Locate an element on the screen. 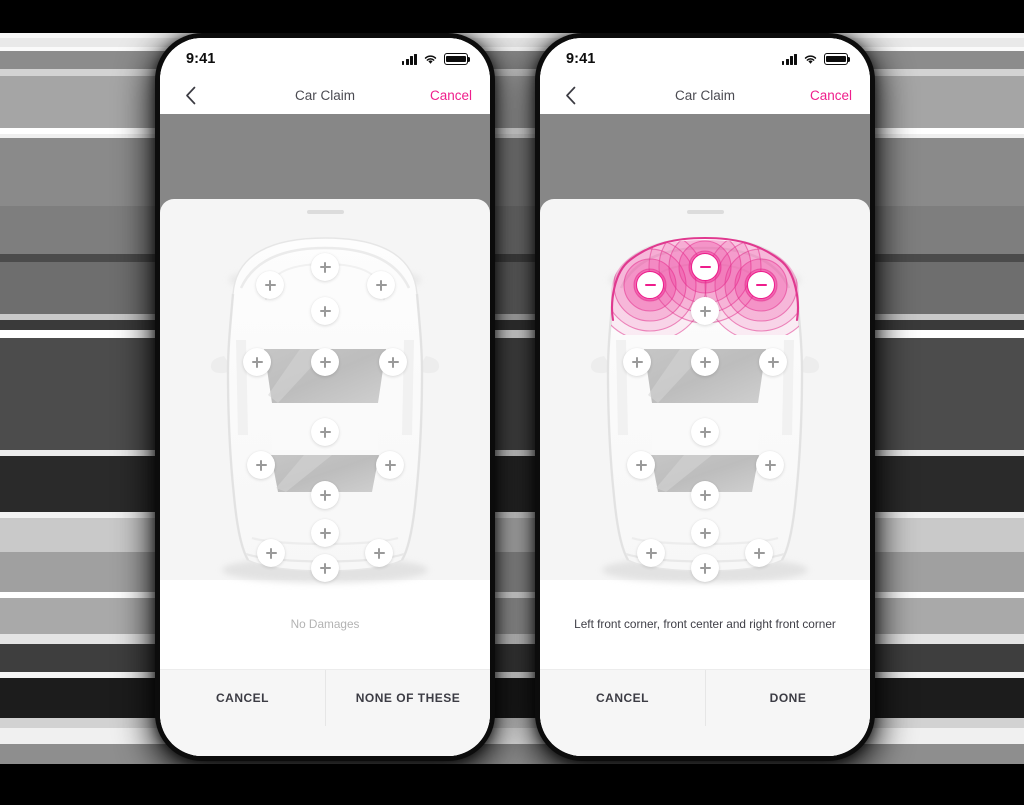 The width and height of the screenshot is (1024, 805). selection-caption-text: No Damages is located at coordinates (325, 624).